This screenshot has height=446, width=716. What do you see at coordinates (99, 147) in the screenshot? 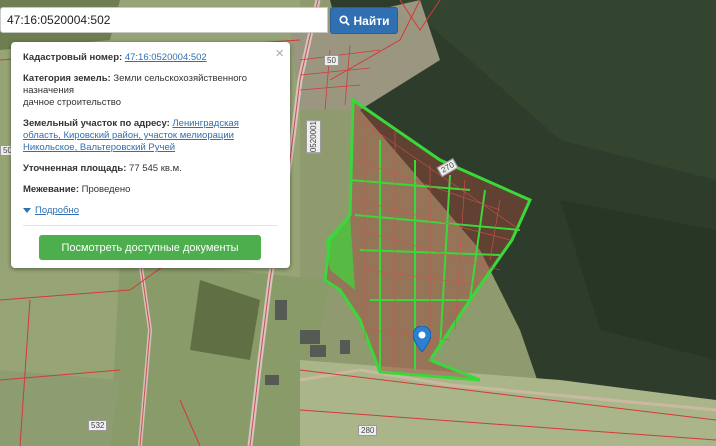
I see `address-link-line3: Никольское, Вальтеровский Ручей` at bounding box center [99, 147].